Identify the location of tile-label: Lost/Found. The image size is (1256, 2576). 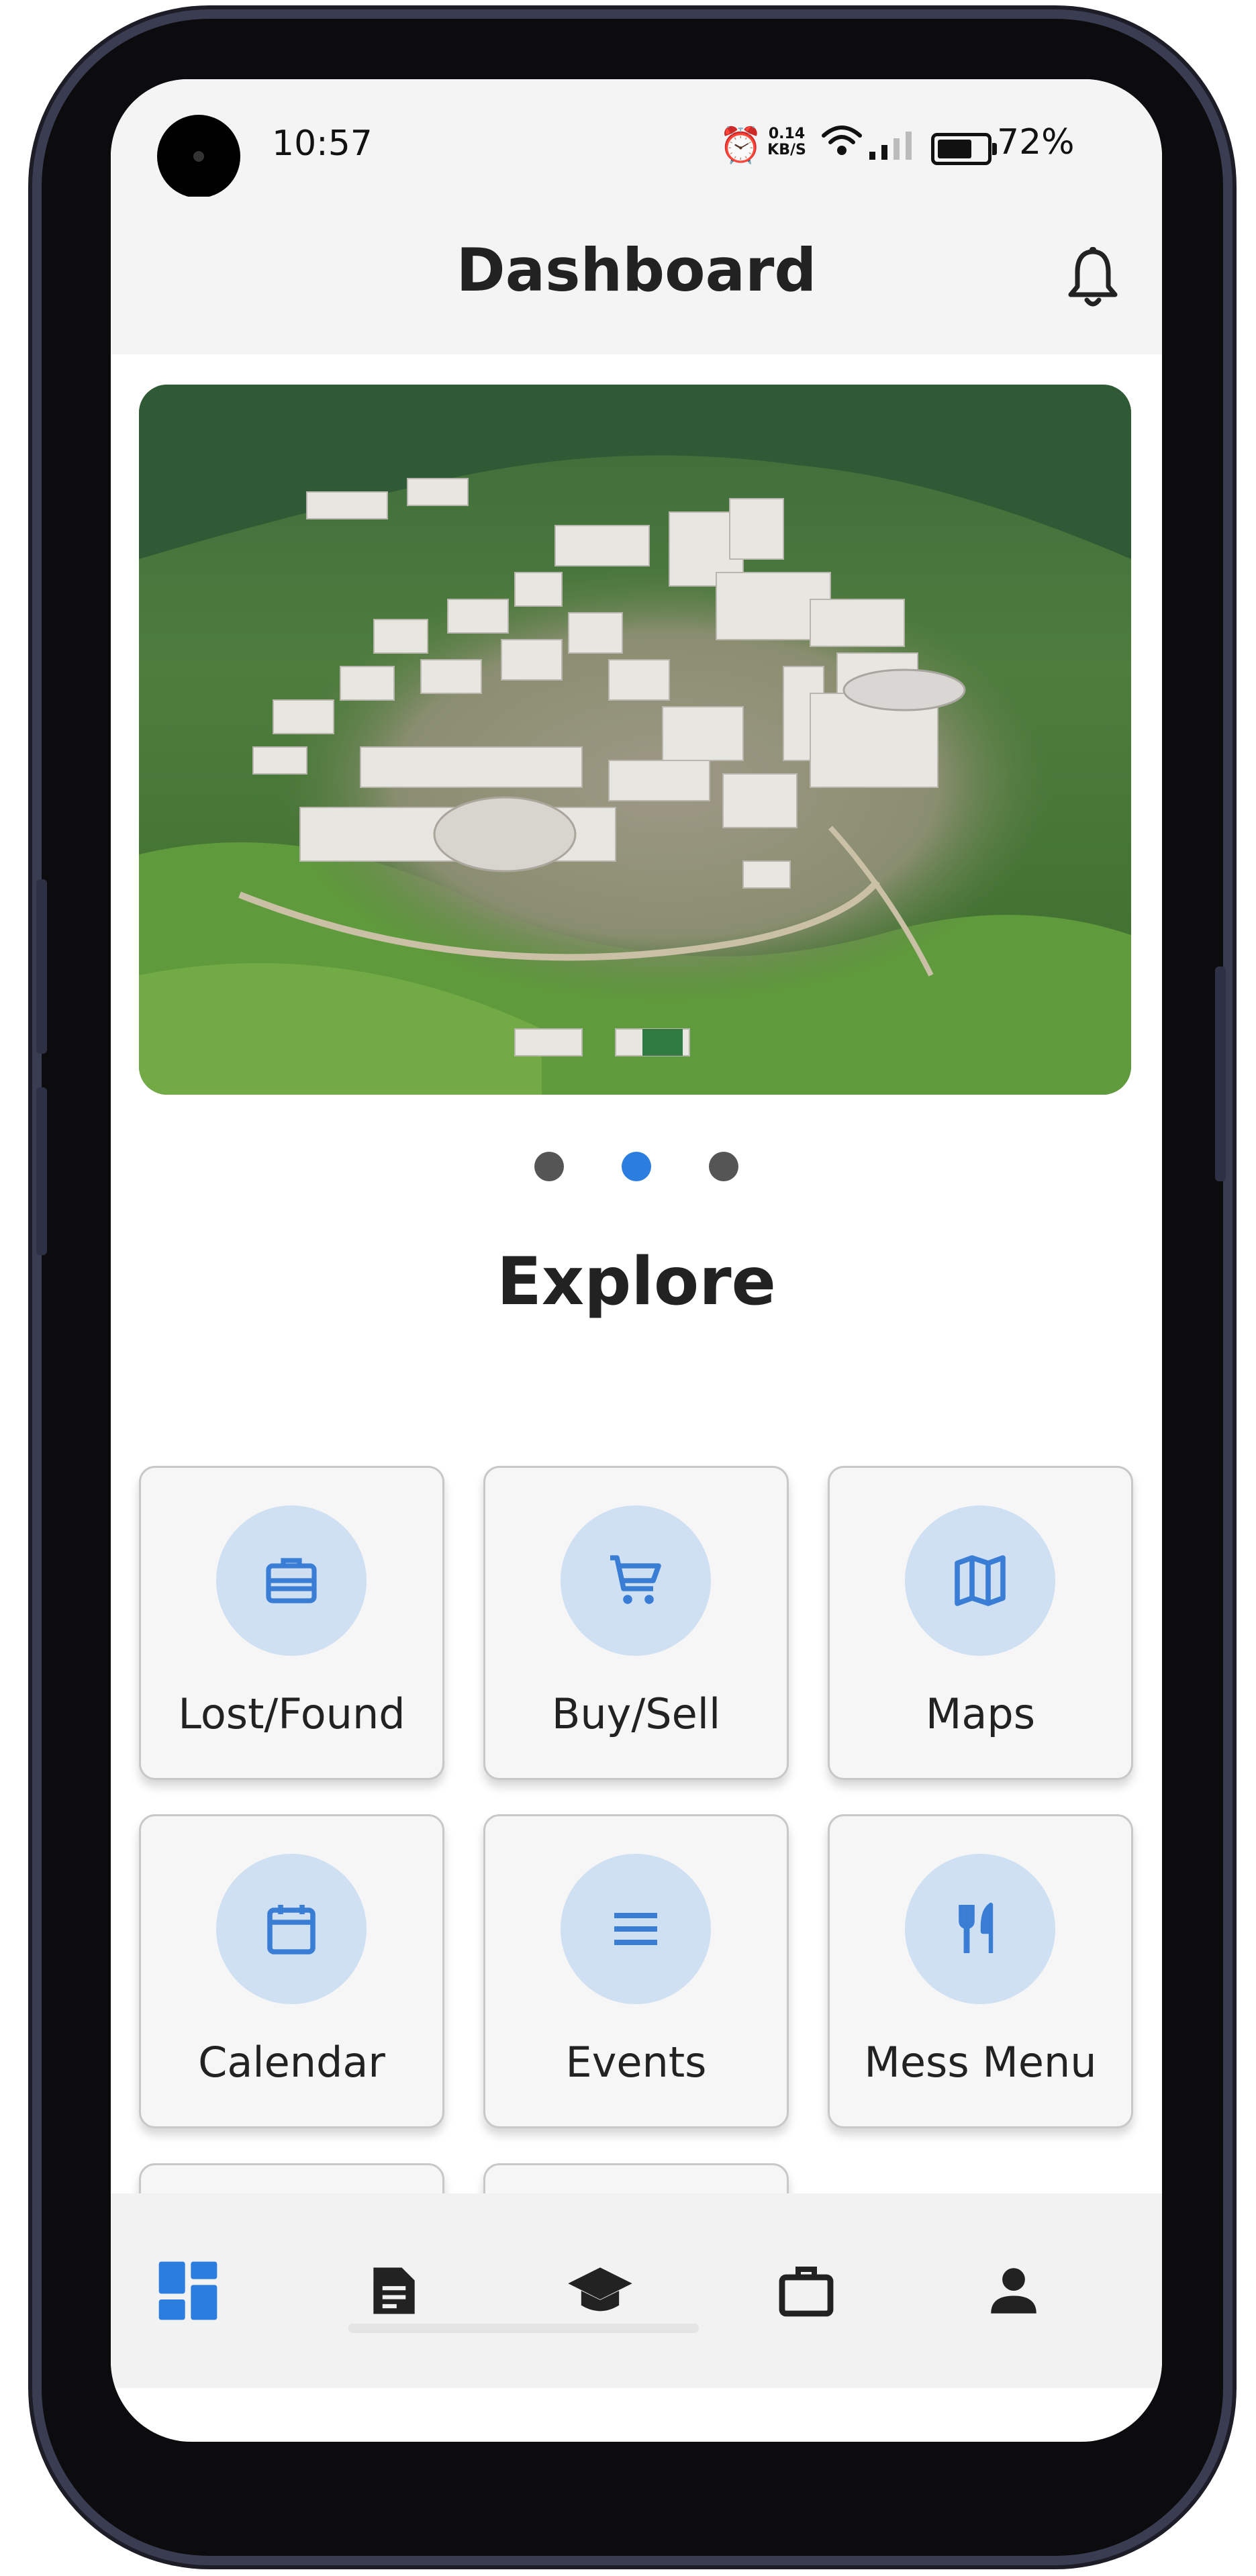
(291, 1713).